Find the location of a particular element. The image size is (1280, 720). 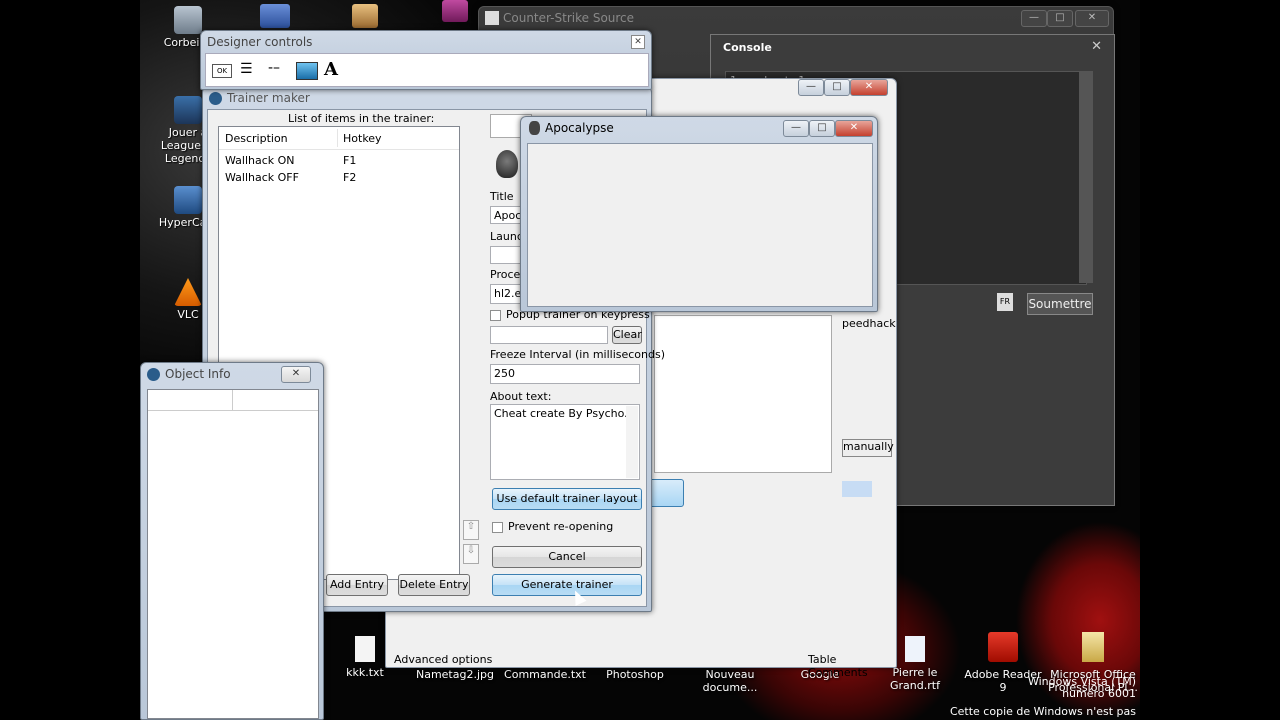

apocalypse-window: Apocalypse — □ ✕ is located at coordinates (699, 214).